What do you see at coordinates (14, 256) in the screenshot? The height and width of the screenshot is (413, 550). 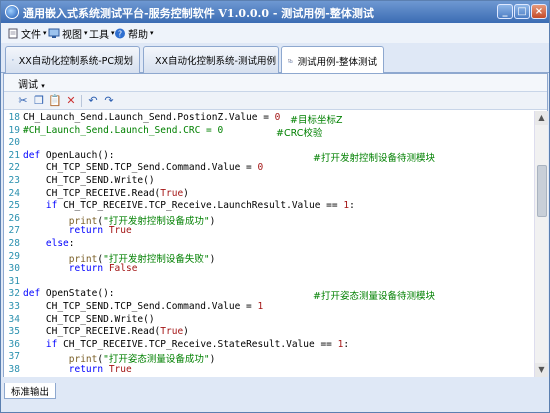 I see `line-number: 29` at bounding box center [14, 256].